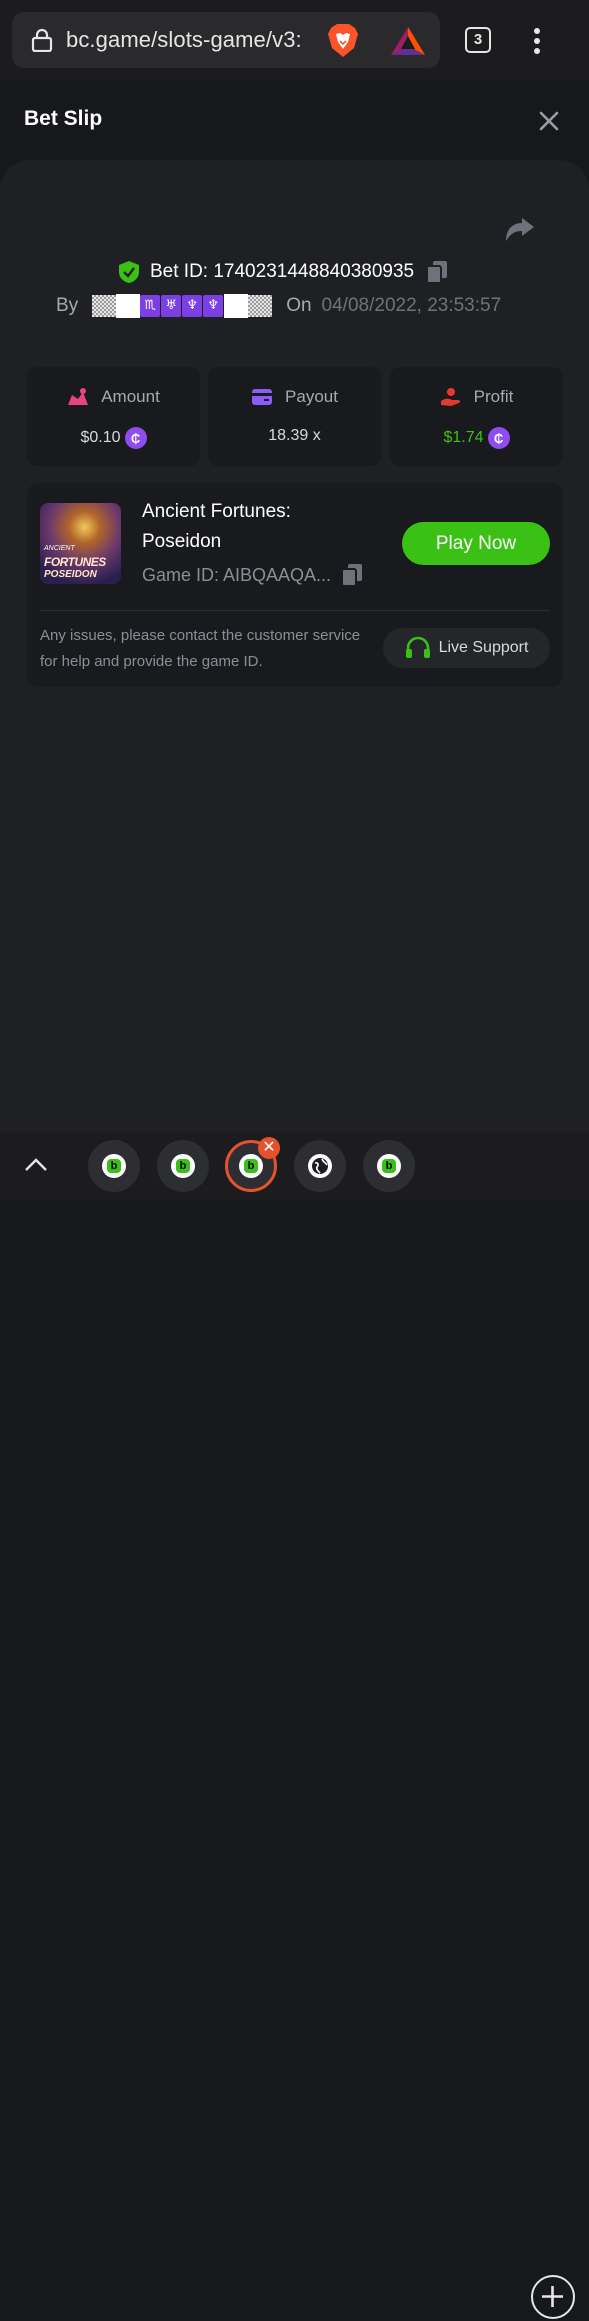 This screenshot has width=589, height=2321. What do you see at coordinates (216, 526) in the screenshot?
I see `game-name: Ancient Fortunes: Poseidon` at bounding box center [216, 526].